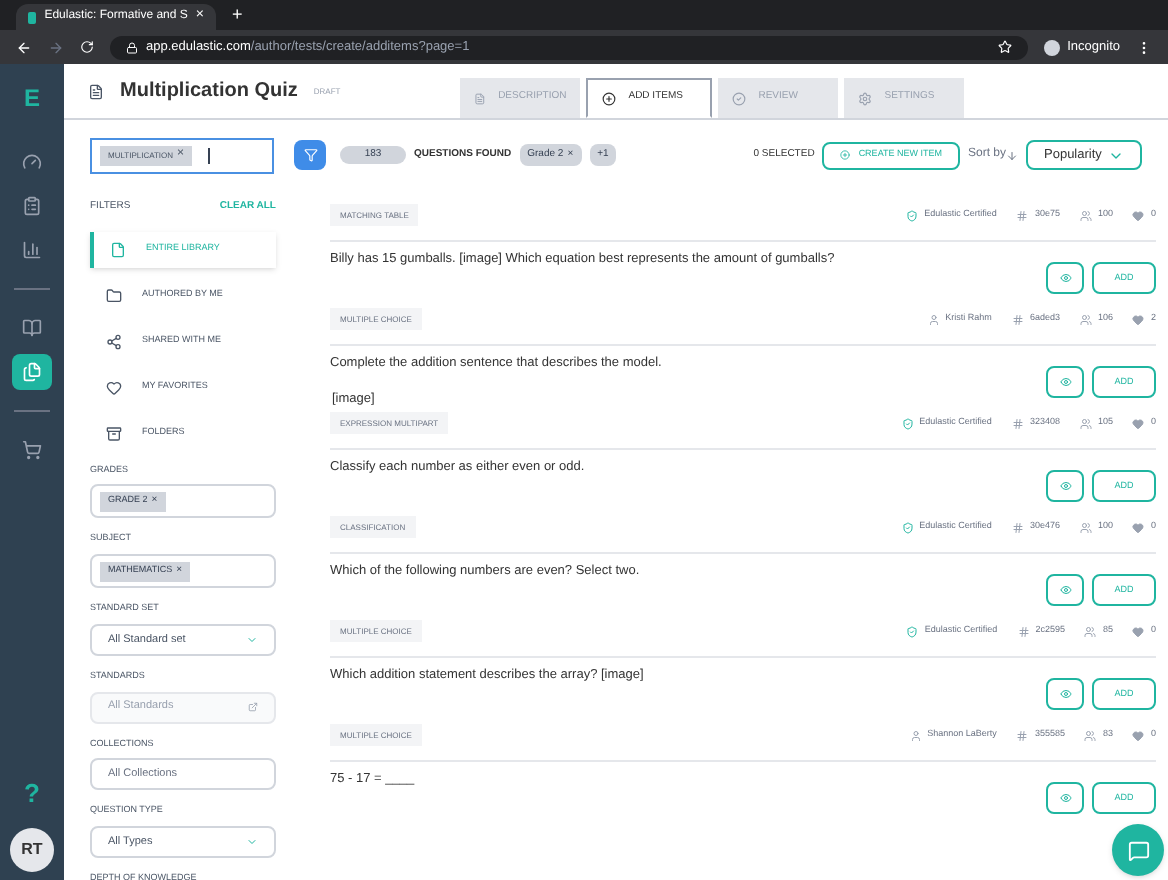 The width and height of the screenshot is (1168, 880). What do you see at coordinates (865, 98) in the screenshot?
I see `settings-tab-icon` at bounding box center [865, 98].